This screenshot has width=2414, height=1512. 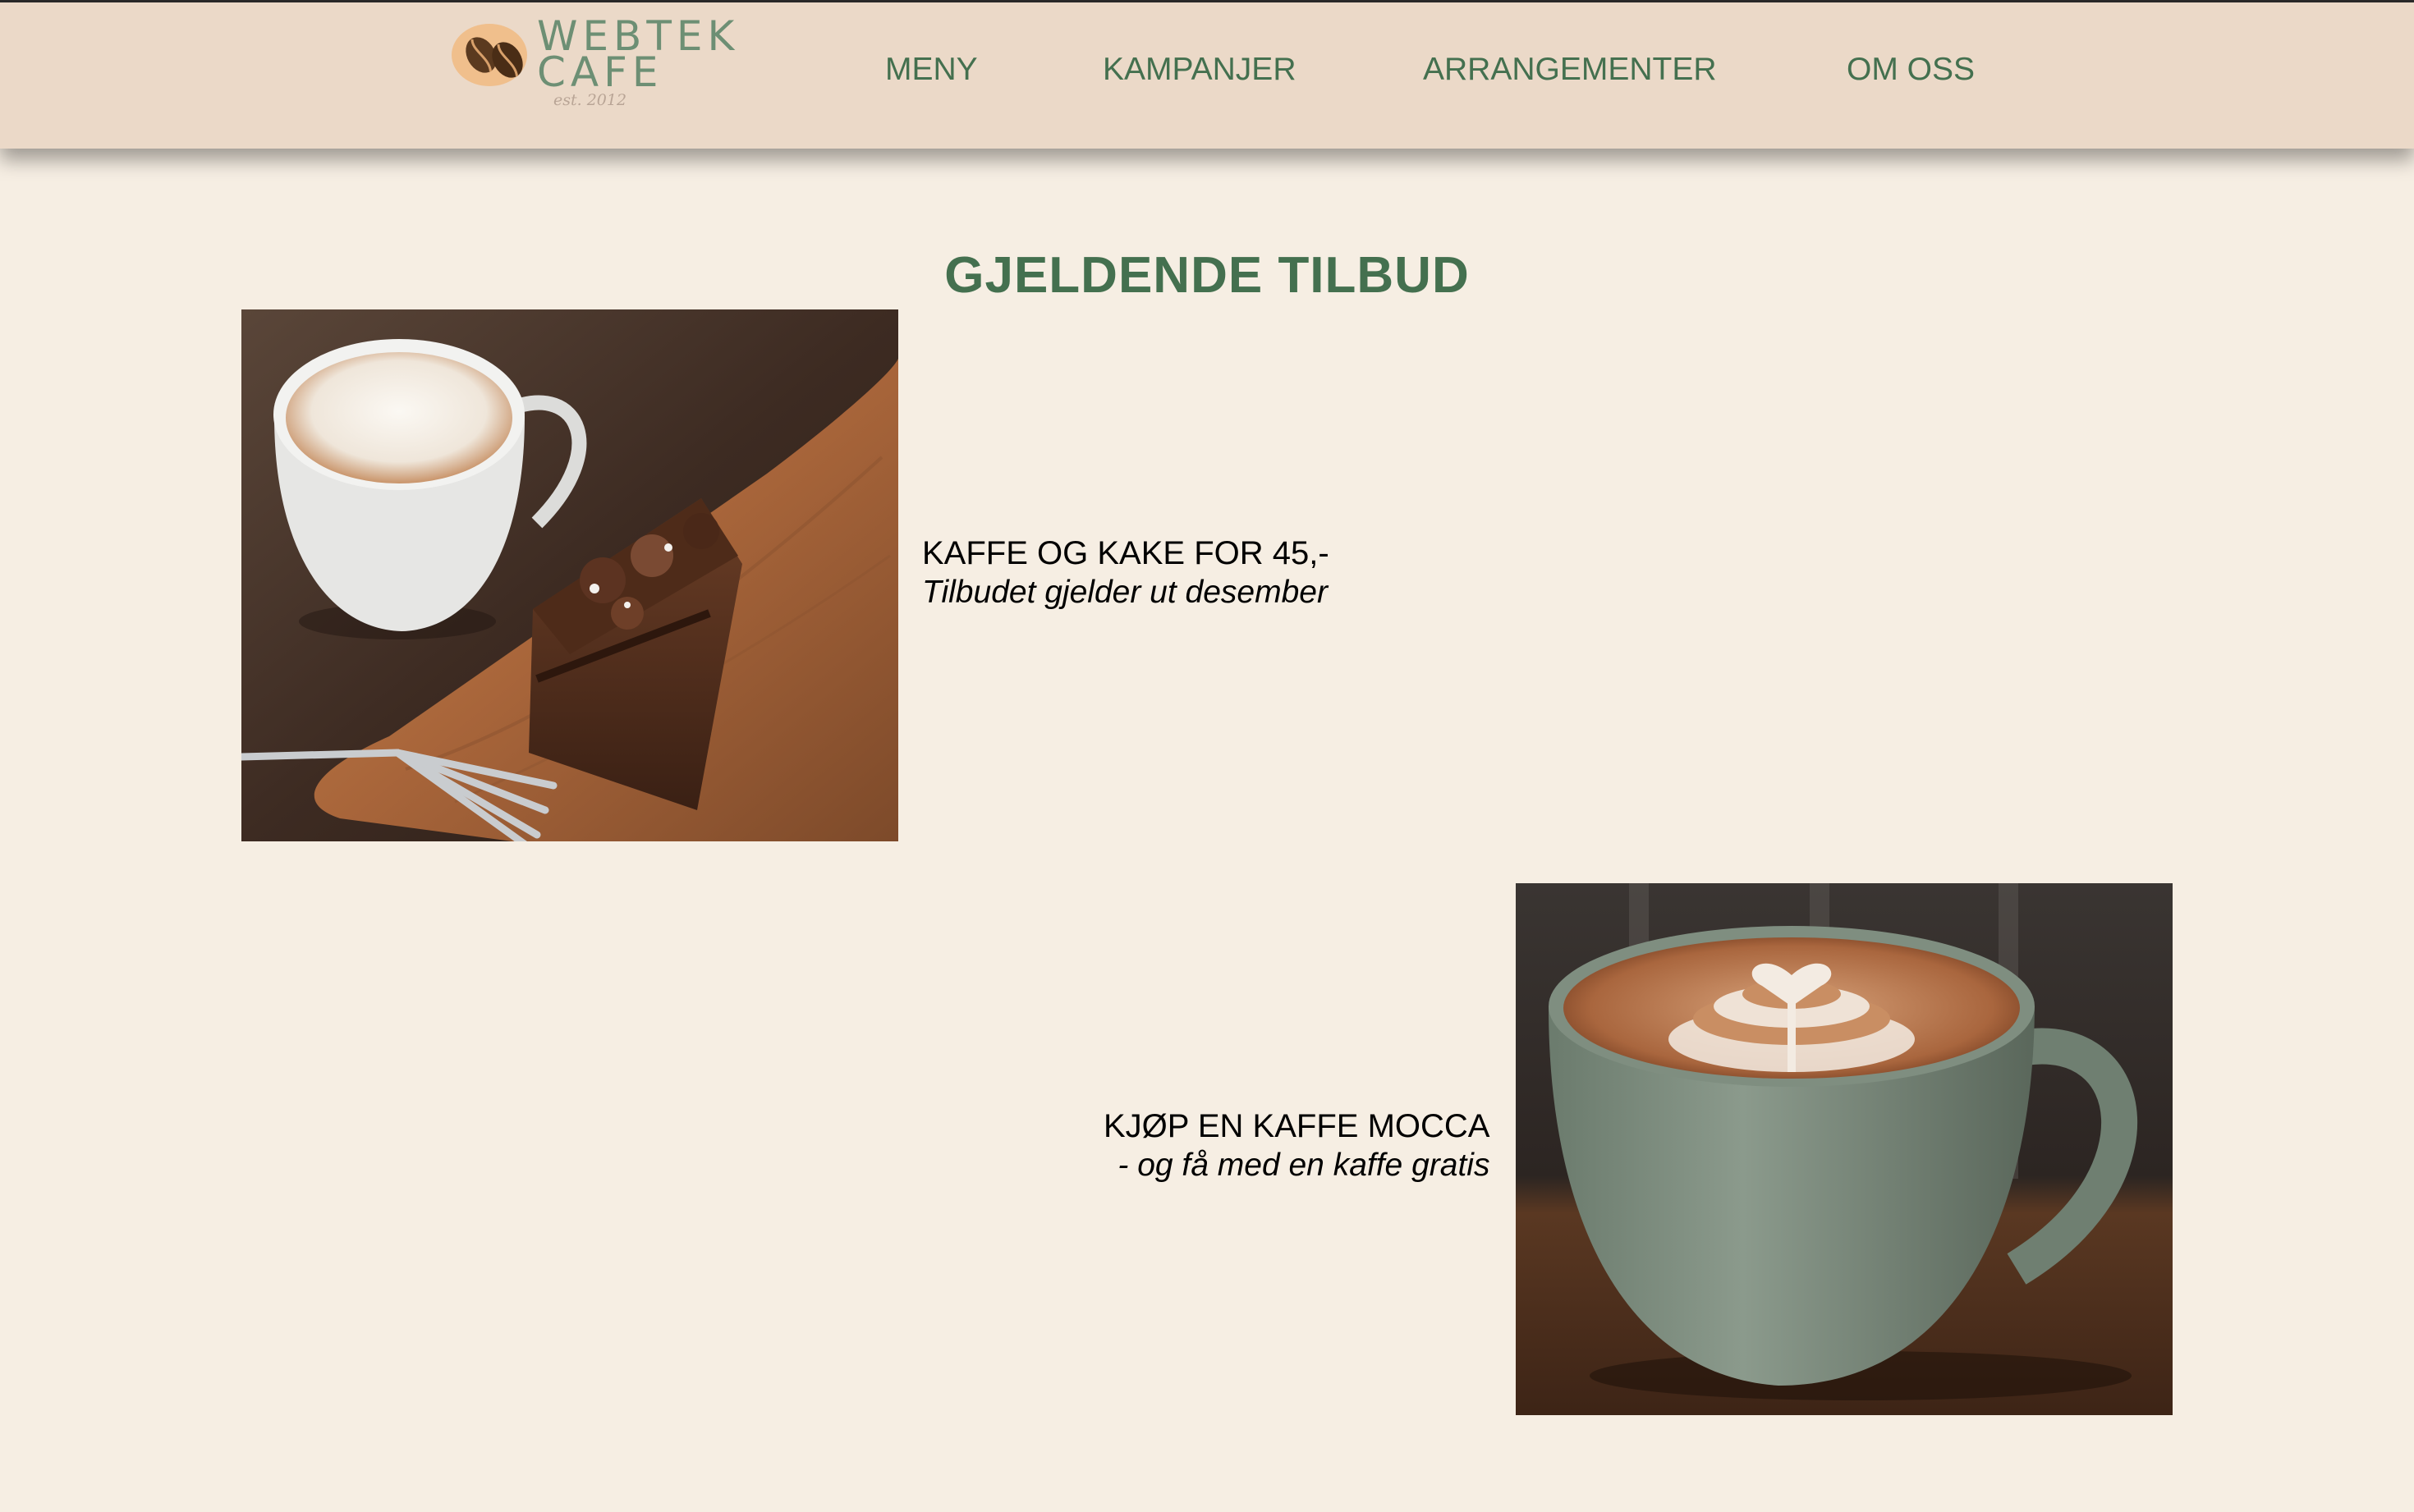 I want to click on offer-subtitle: Tilbudet gjelder ut desember, so click(x=1125, y=592).